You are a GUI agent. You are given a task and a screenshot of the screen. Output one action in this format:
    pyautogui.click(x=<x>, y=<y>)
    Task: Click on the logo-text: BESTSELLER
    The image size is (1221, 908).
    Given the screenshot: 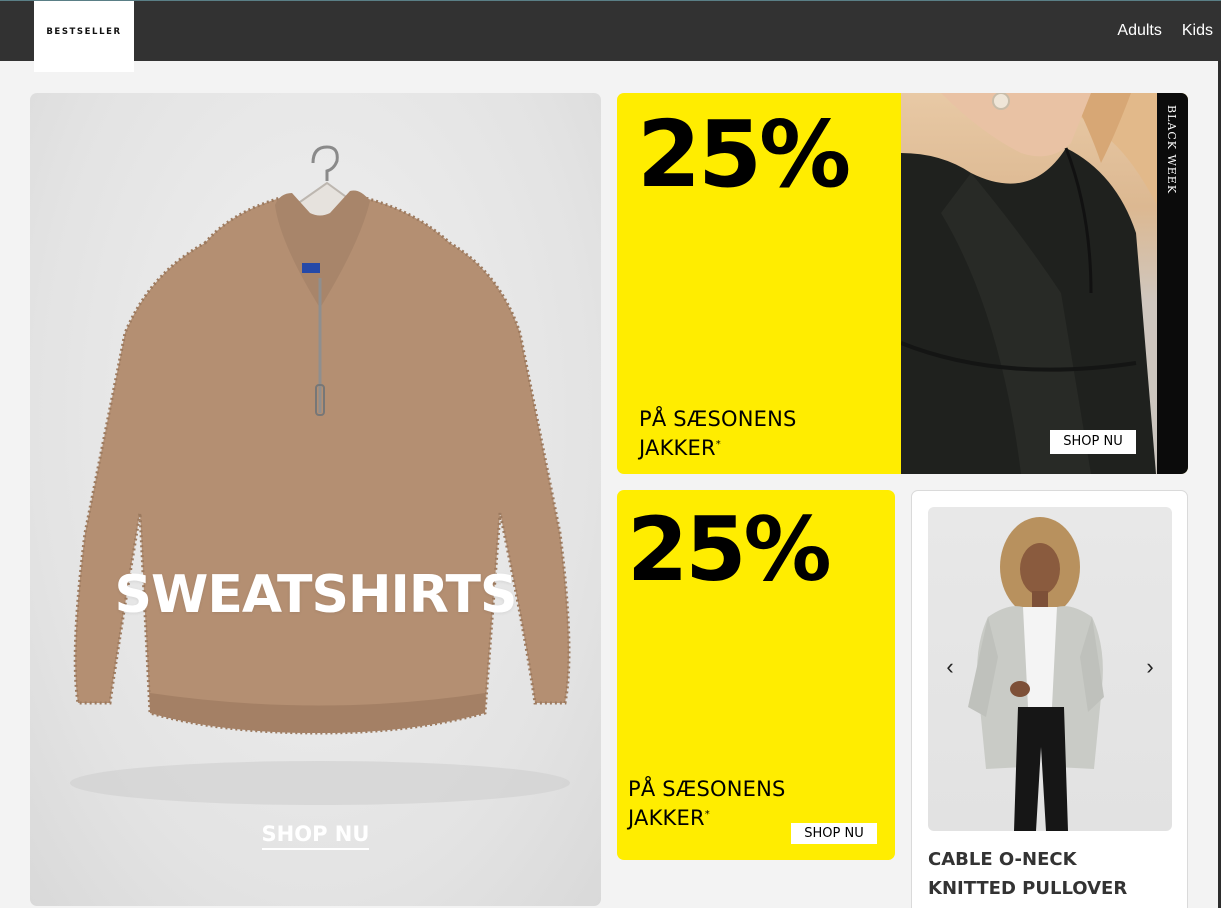 What is the action you would take?
    pyautogui.click(x=84, y=31)
    